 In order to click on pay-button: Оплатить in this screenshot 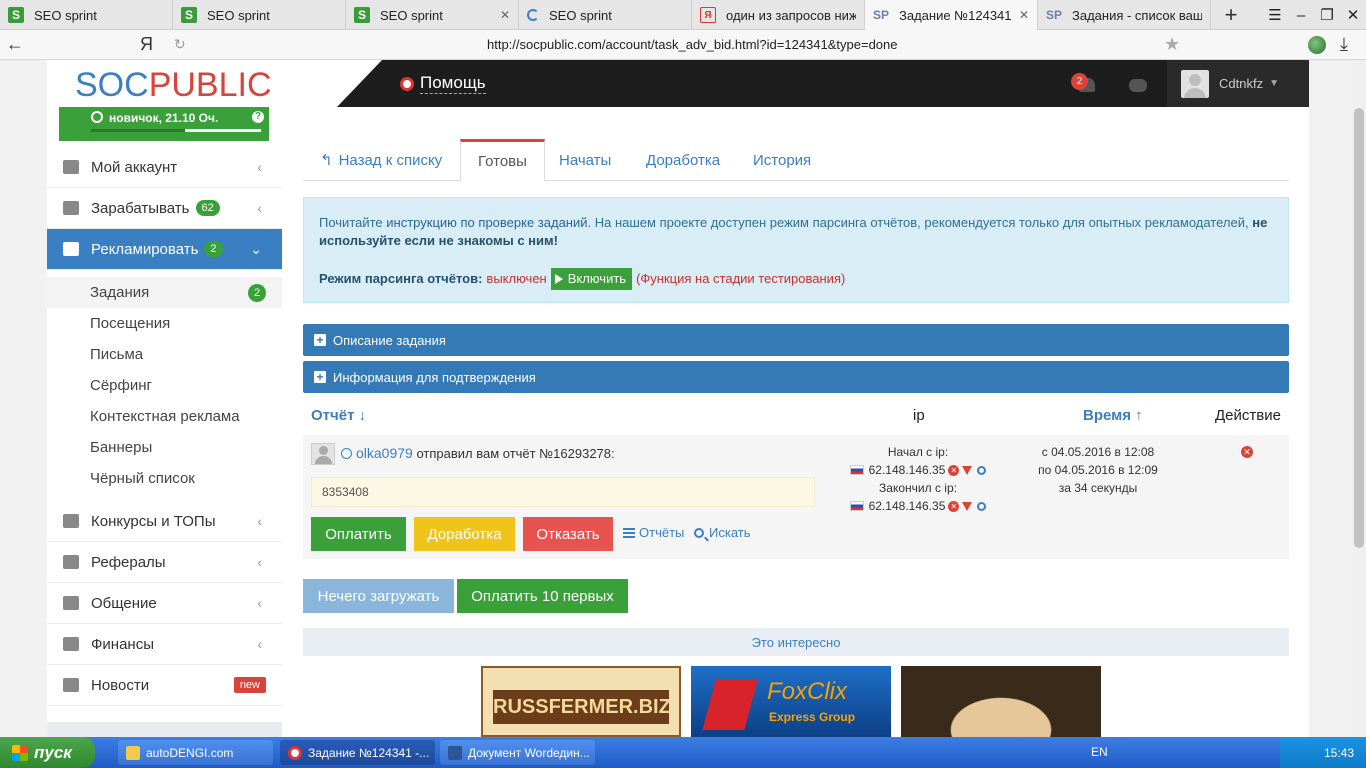, I will do `click(358, 534)`.